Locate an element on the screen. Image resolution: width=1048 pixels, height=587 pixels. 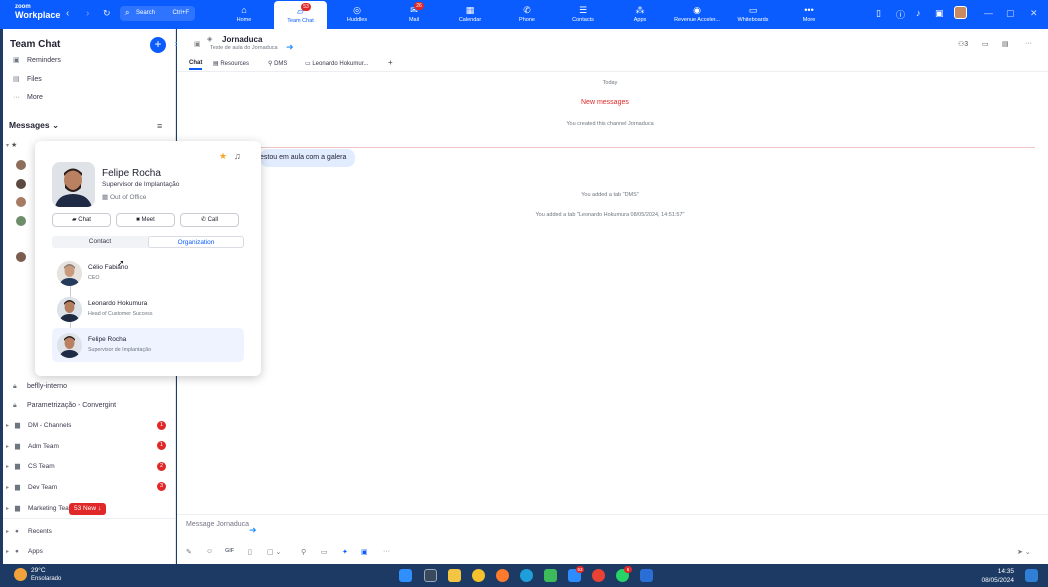
user-avatar is located at coordinates (960, 12).